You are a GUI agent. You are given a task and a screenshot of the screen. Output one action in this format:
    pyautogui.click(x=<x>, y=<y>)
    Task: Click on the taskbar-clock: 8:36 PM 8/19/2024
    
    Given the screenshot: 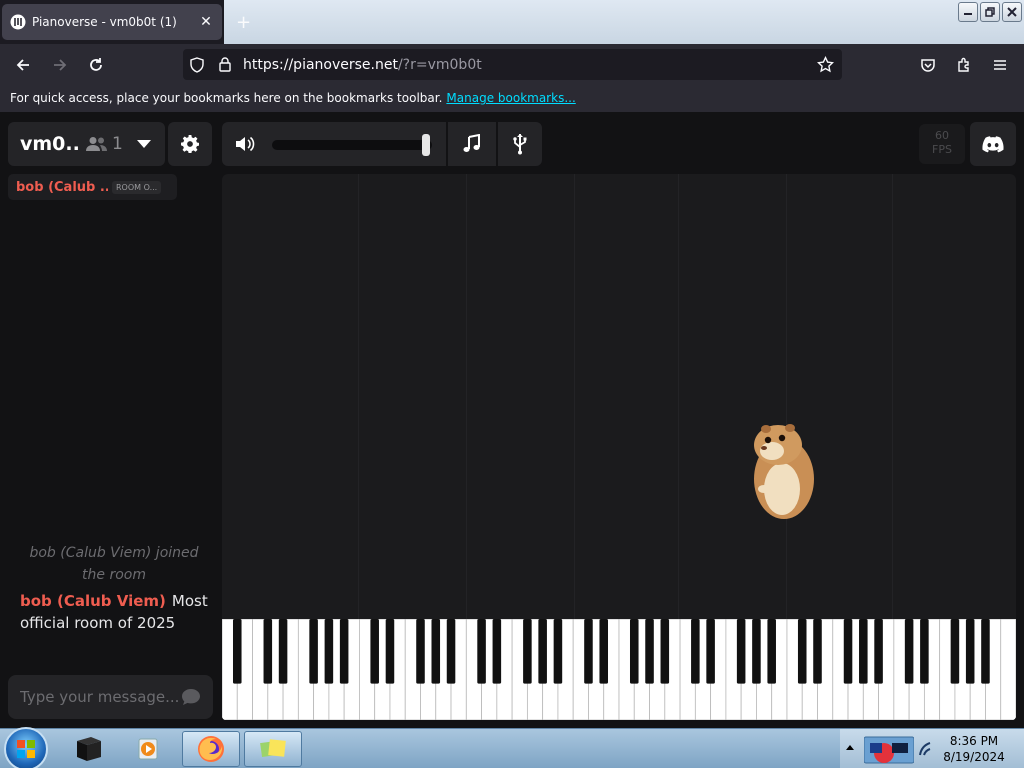 What is the action you would take?
    pyautogui.click(x=974, y=749)
    